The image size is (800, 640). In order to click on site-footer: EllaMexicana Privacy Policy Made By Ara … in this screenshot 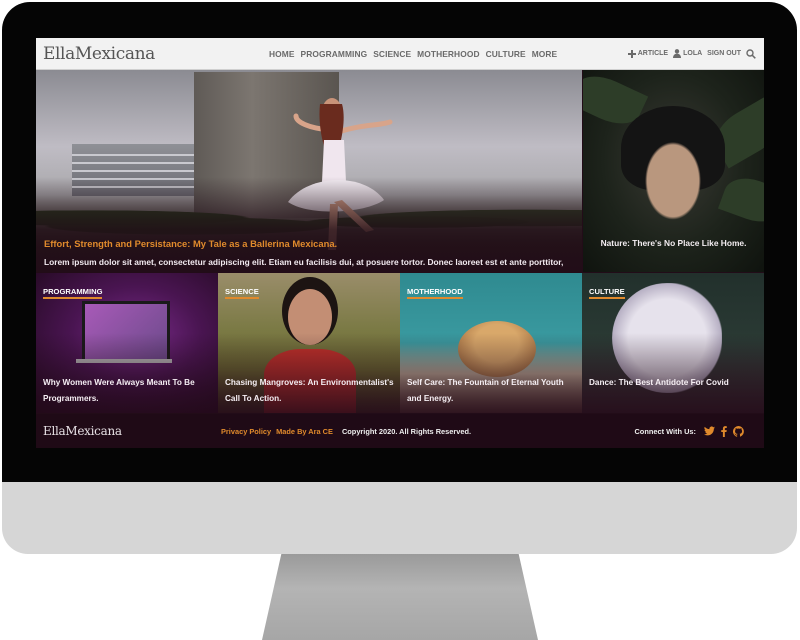, I will do `click(400, 431)`.